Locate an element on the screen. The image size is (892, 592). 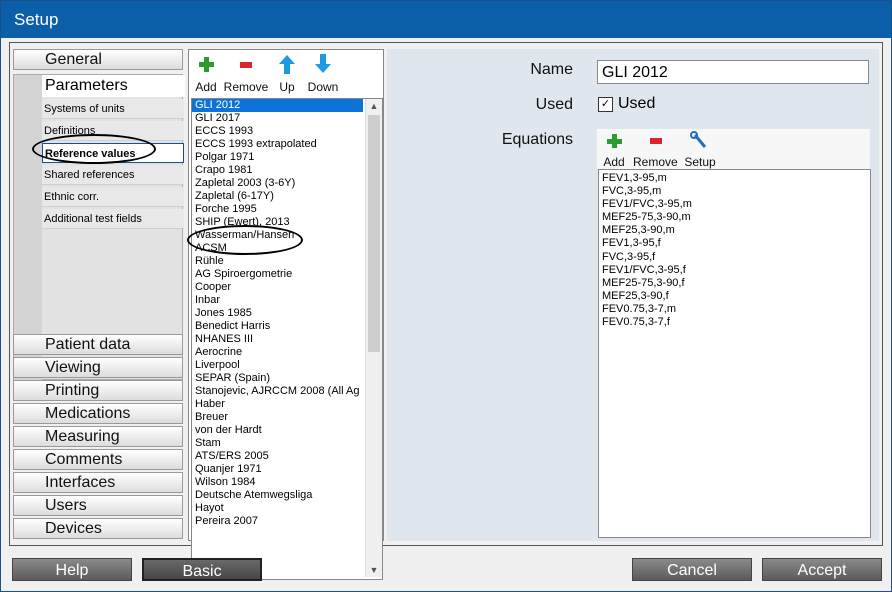
nav-viewing: Viewing is located at coordinates (98, 367).